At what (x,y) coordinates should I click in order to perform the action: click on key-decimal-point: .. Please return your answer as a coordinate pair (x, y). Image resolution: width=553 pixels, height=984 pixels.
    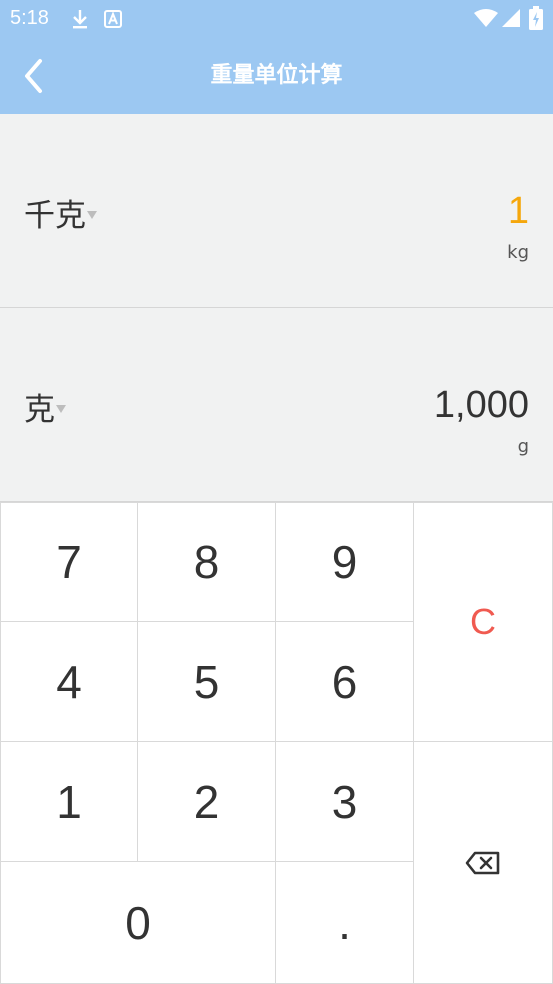
    Looking at the image, I should click on (345, 923).